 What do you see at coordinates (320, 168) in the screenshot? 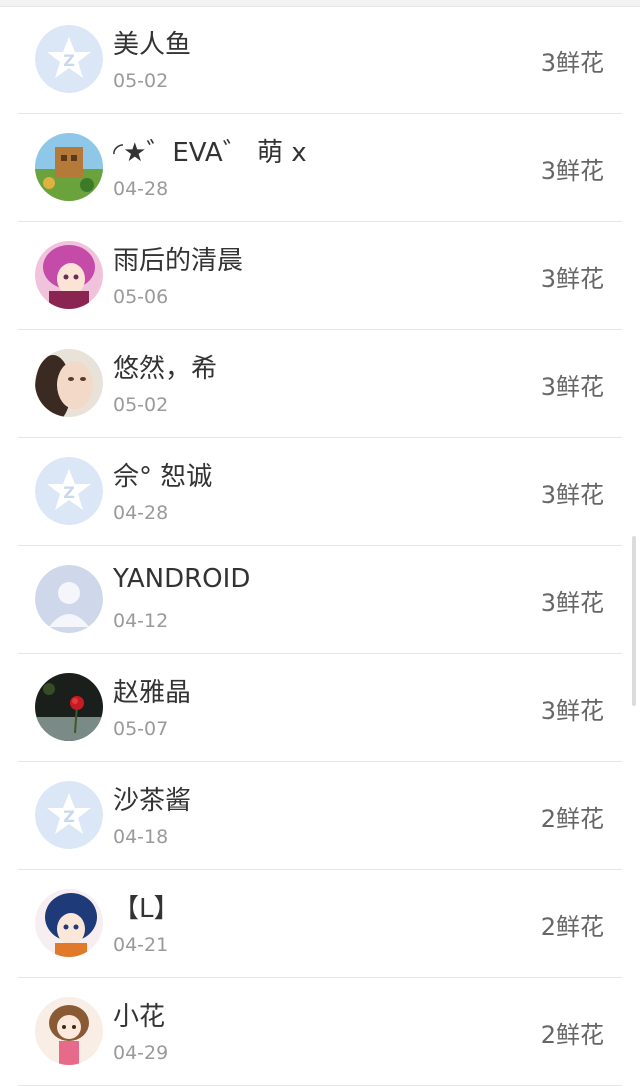
I see `list-item: ◜★゛EVA゛ 萌 x 04-28 3鲜花` at bounding box center [320, 168].